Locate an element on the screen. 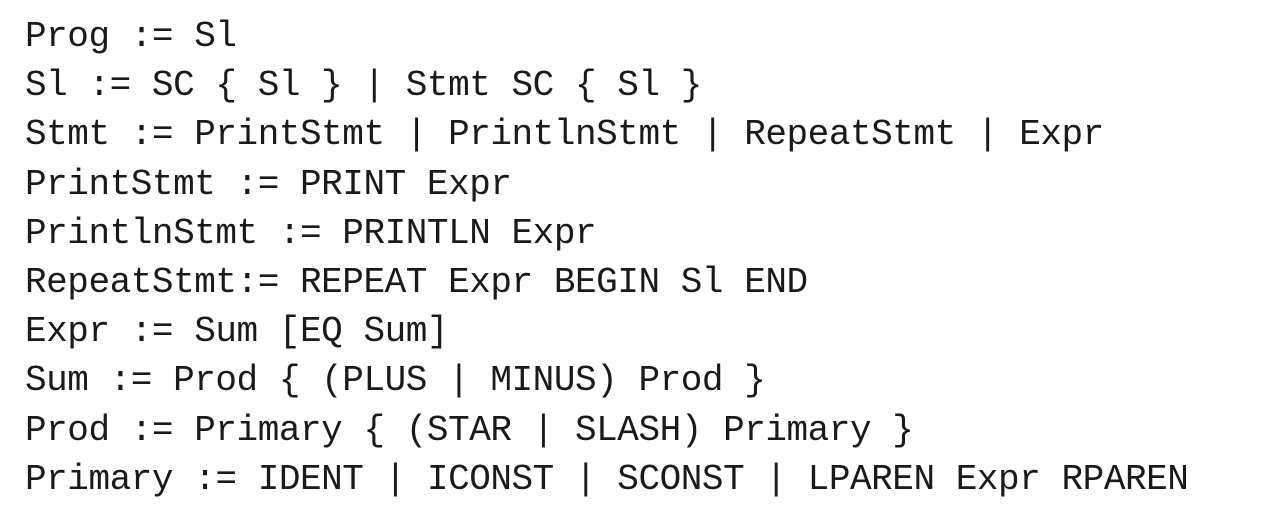 The width and height of the screenshot is (1278, 512). grammar-rule-prog: Prog := Sl is located at coordinates (131, 36).